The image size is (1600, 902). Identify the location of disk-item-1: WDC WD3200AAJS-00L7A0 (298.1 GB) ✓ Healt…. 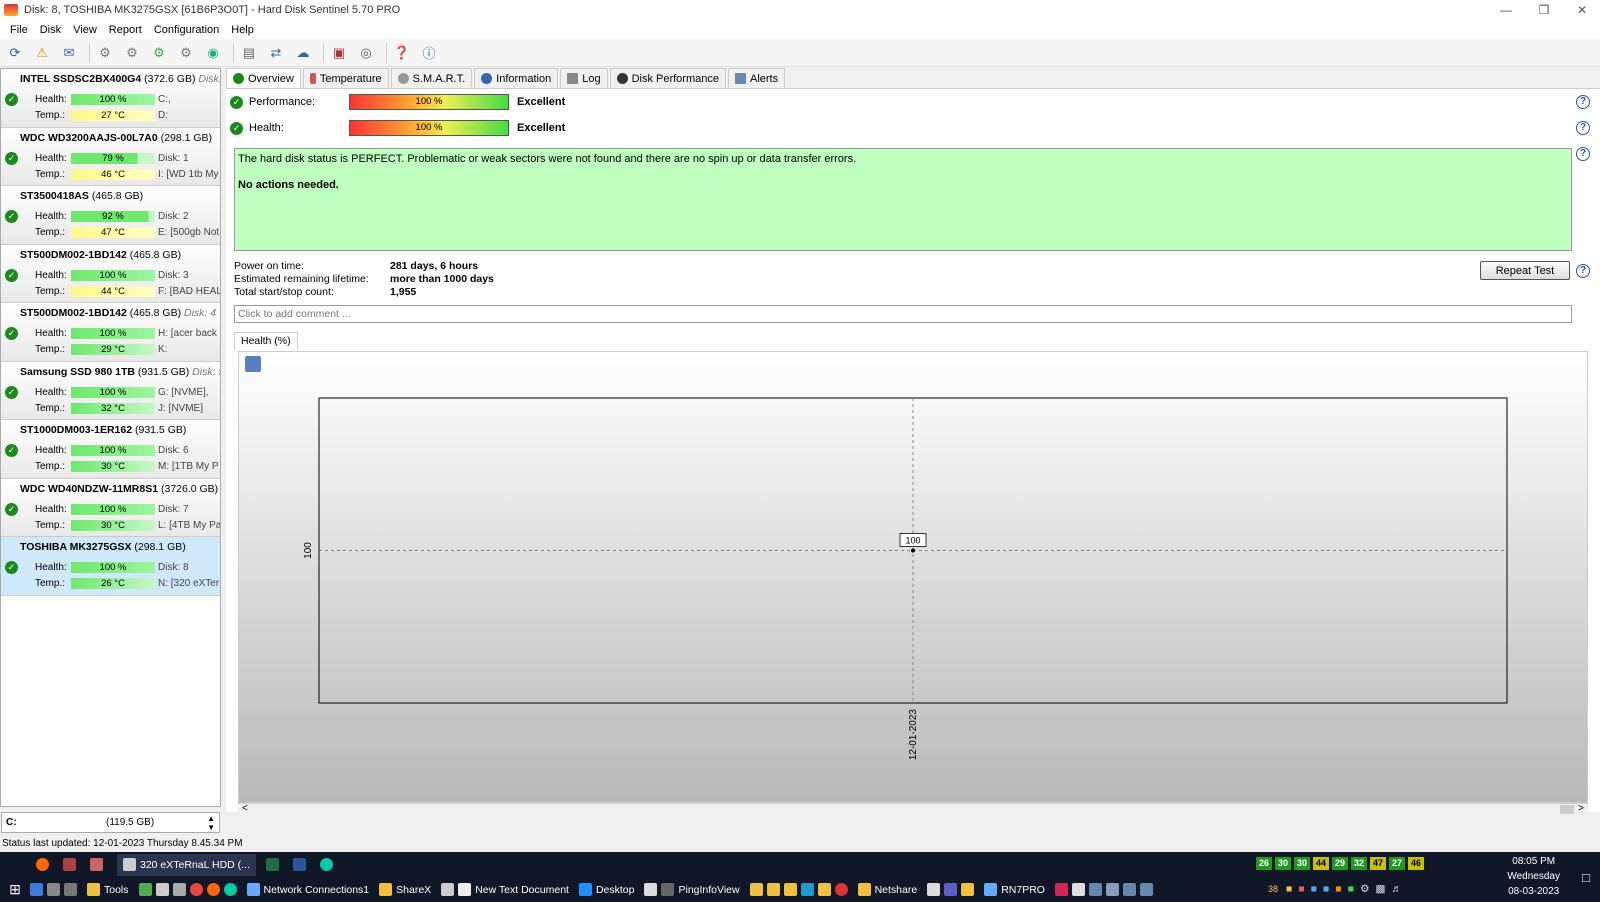
(110, 156).